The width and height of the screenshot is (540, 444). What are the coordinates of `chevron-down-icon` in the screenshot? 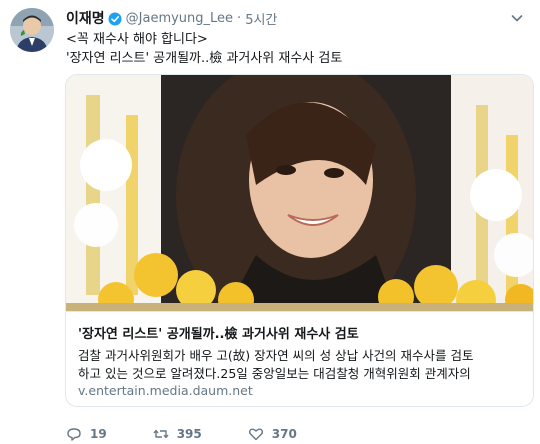 It's located at (517, 17).